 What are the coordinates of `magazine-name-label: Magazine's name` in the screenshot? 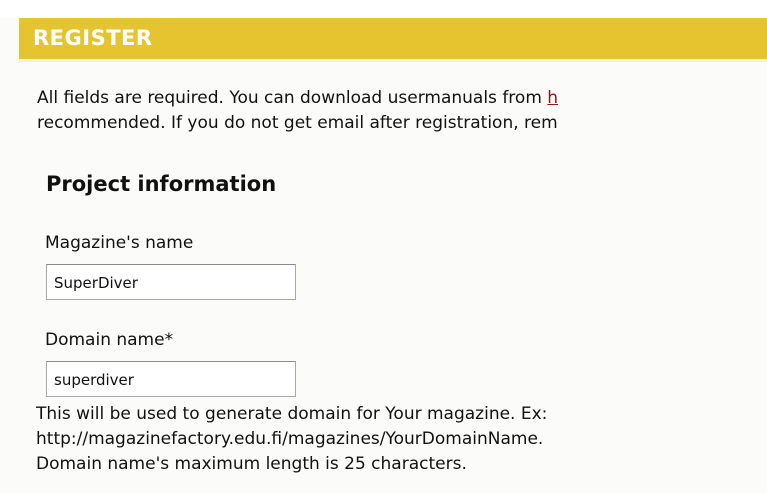 It's located at (119, 243).